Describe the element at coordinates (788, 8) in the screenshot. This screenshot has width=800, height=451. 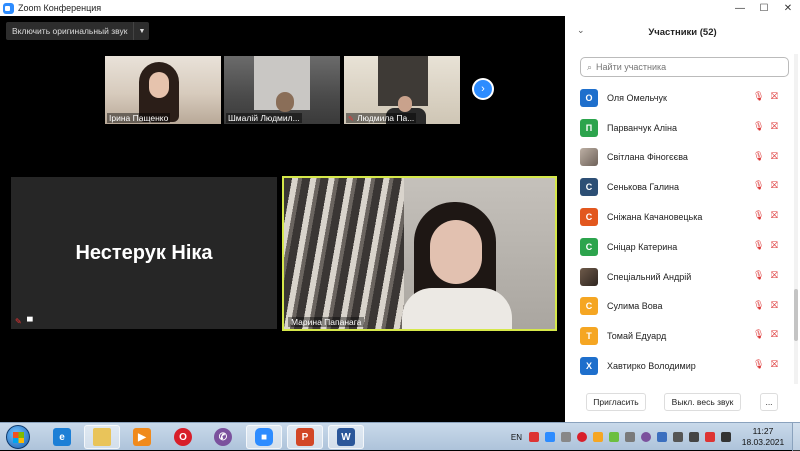
I see `close-button: ✕` at that location.